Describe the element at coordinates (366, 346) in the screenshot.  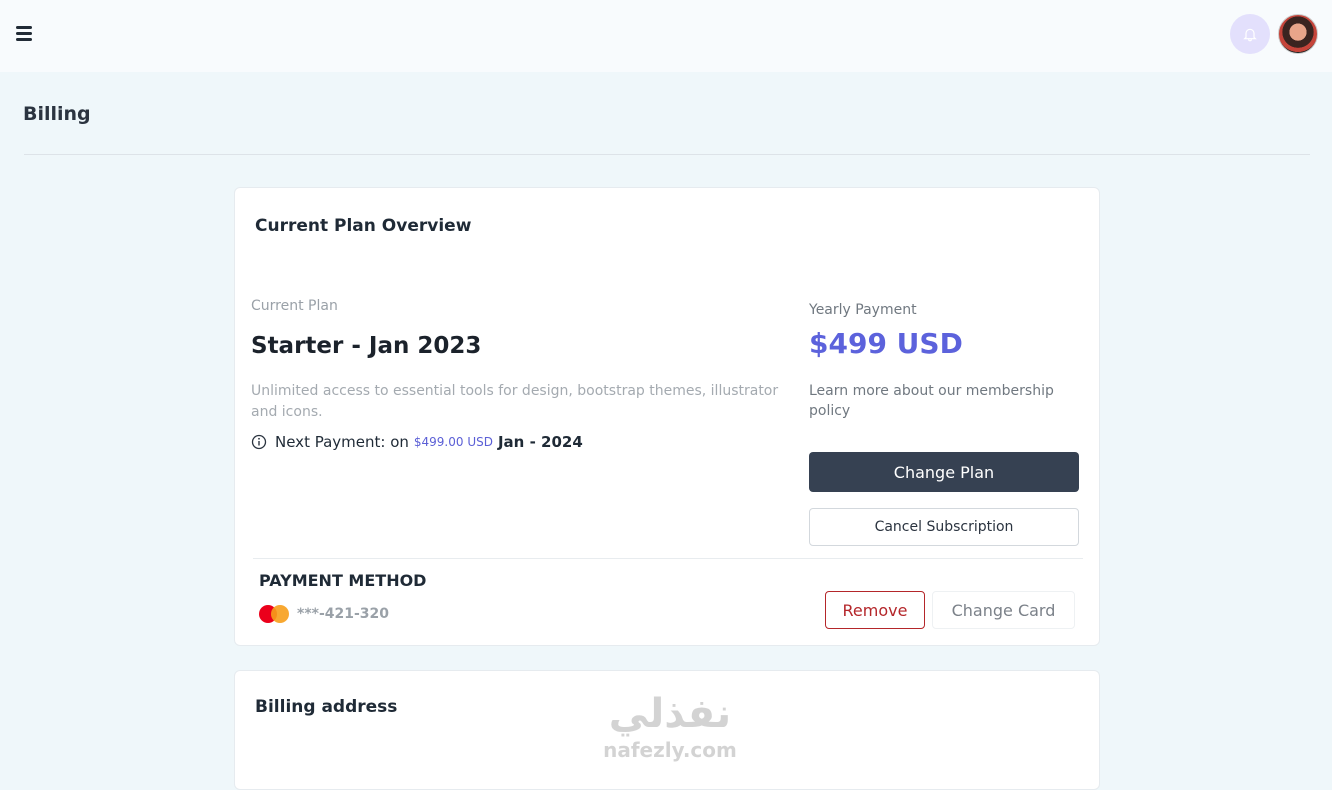
I see `plan-name: Starter - Jan 2023` at that location.